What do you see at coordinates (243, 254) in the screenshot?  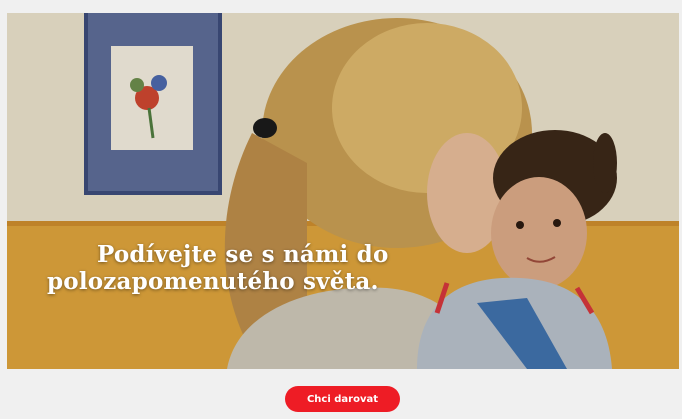 I see `hero-headline-line-1: Podívejte se s námi do` at bounding box center [243, 254].